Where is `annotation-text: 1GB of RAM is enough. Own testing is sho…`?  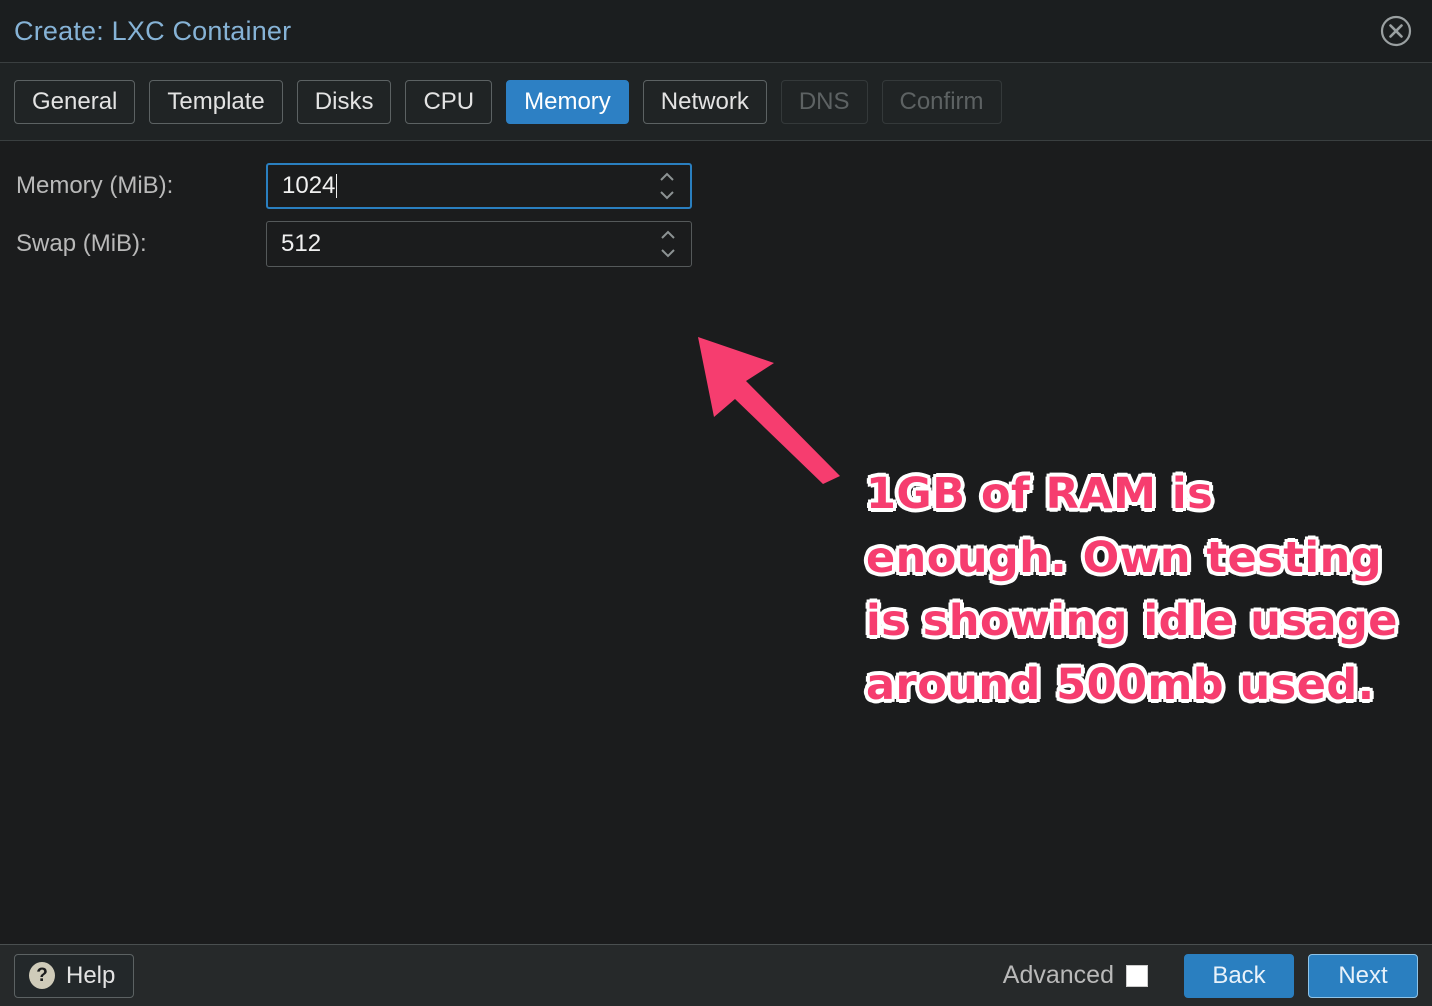
annotation-text: 1GB of RAM is enough. Own testing is sho… is located at coordinates (1137, 590).